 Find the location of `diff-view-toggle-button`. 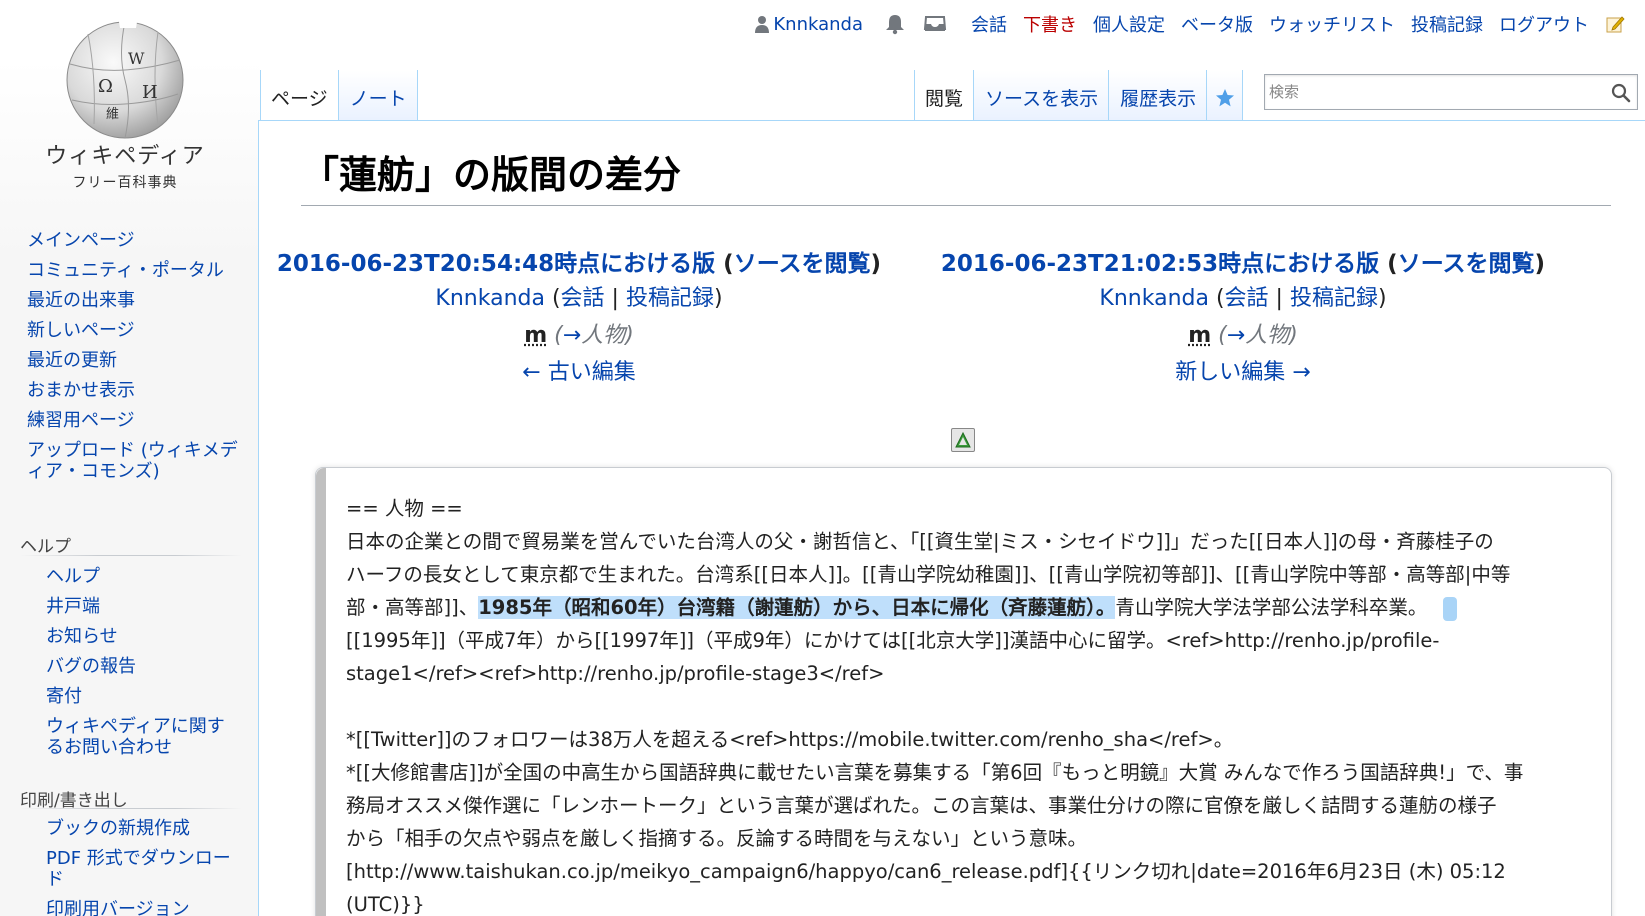

diff-view-toggle-button is located at coordinates (963, 440).